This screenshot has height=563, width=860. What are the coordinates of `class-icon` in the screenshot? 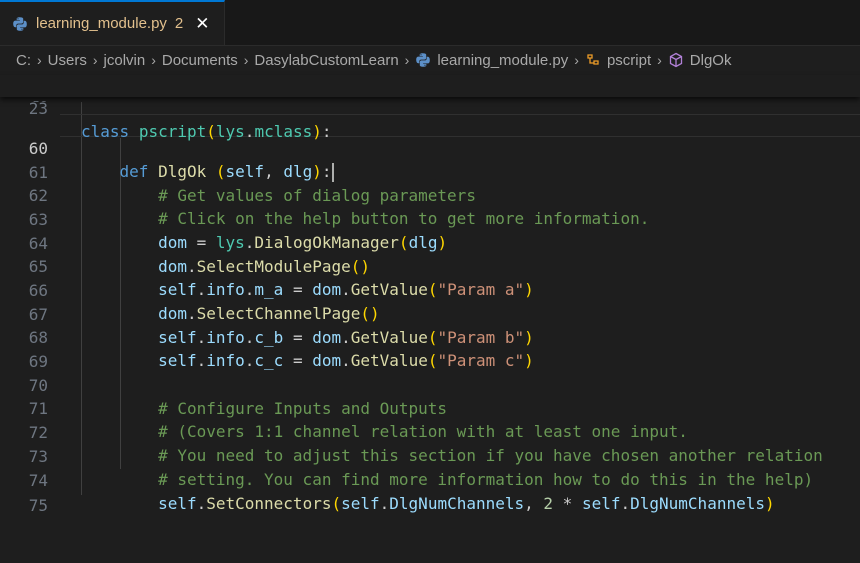 It's located at (593, 60).